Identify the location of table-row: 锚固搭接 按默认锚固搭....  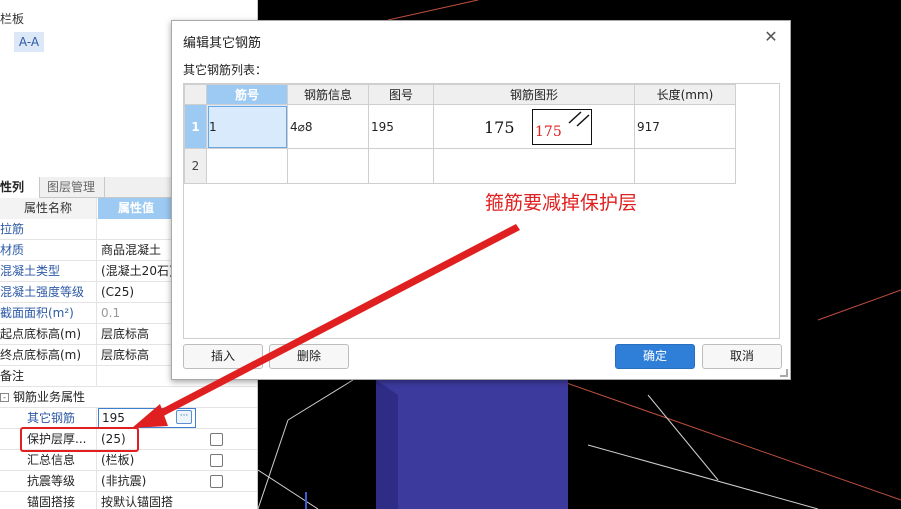
(128, 500).